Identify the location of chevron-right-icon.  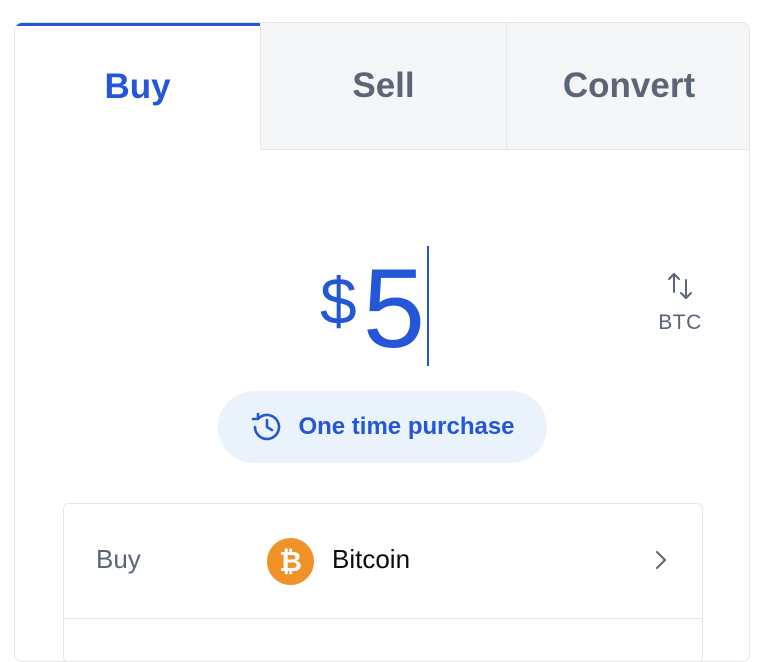
(661, 560).